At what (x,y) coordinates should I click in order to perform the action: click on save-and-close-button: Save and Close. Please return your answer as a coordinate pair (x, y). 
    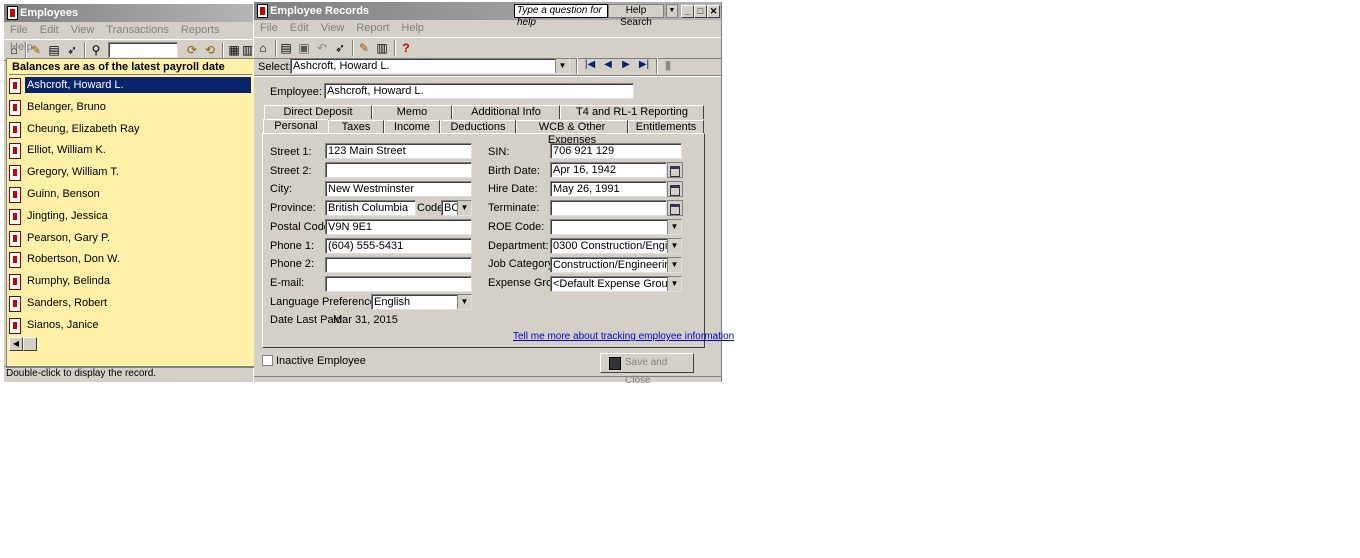
    Looking at the image, I should click on (647, 369).